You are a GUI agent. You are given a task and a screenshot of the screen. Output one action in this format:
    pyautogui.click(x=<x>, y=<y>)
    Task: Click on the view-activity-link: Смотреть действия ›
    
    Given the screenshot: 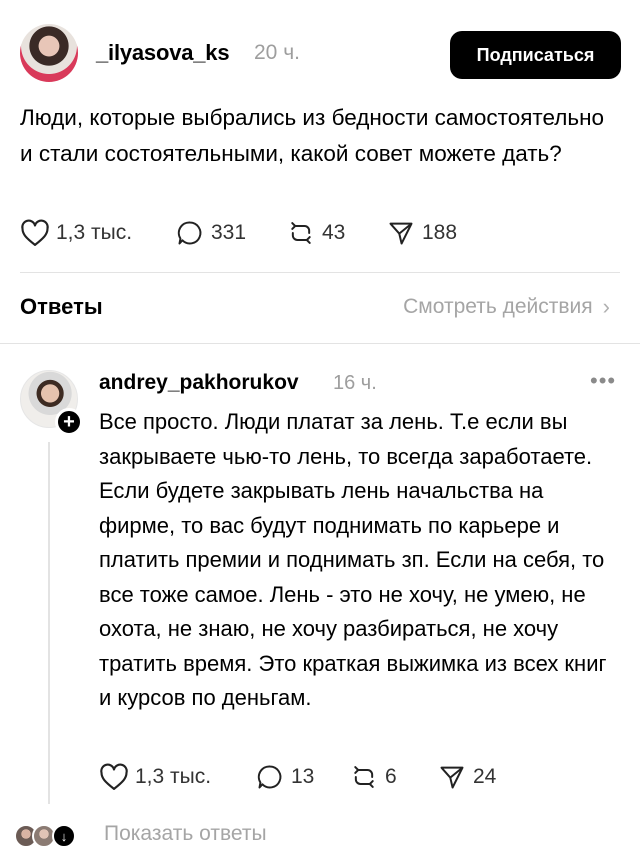 What is the action you would take?
    pyautogui.click(x=506, y=307)
    